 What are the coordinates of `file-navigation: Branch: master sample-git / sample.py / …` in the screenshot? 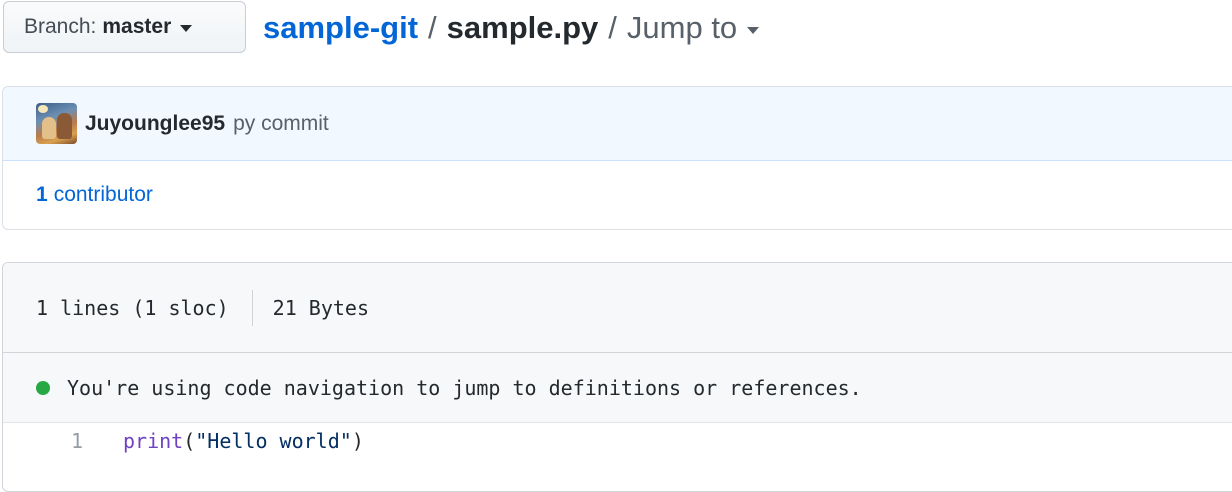 It's located at (616, 28).